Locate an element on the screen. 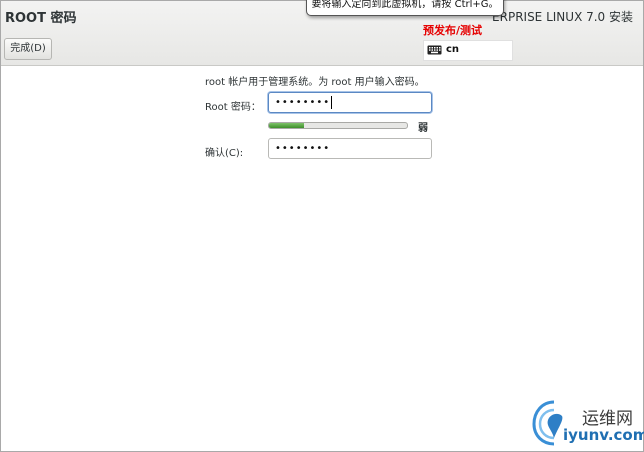 The width and height of the screenshot is (644, 452). watermark-url: iyunv.com is located at coordinates (603, 435).